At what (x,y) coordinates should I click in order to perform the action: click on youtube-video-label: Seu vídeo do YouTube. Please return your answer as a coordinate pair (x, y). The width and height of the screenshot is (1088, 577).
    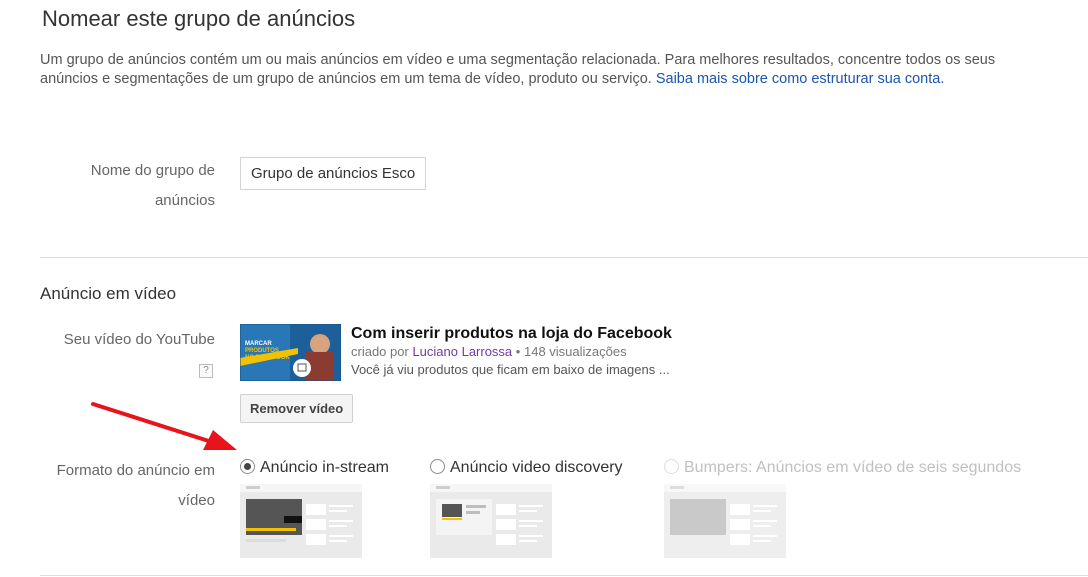
    Looking at the image, I should click on (139, 339).